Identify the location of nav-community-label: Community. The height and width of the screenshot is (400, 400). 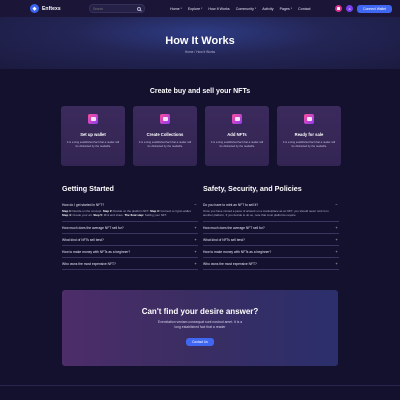
(244, 8).